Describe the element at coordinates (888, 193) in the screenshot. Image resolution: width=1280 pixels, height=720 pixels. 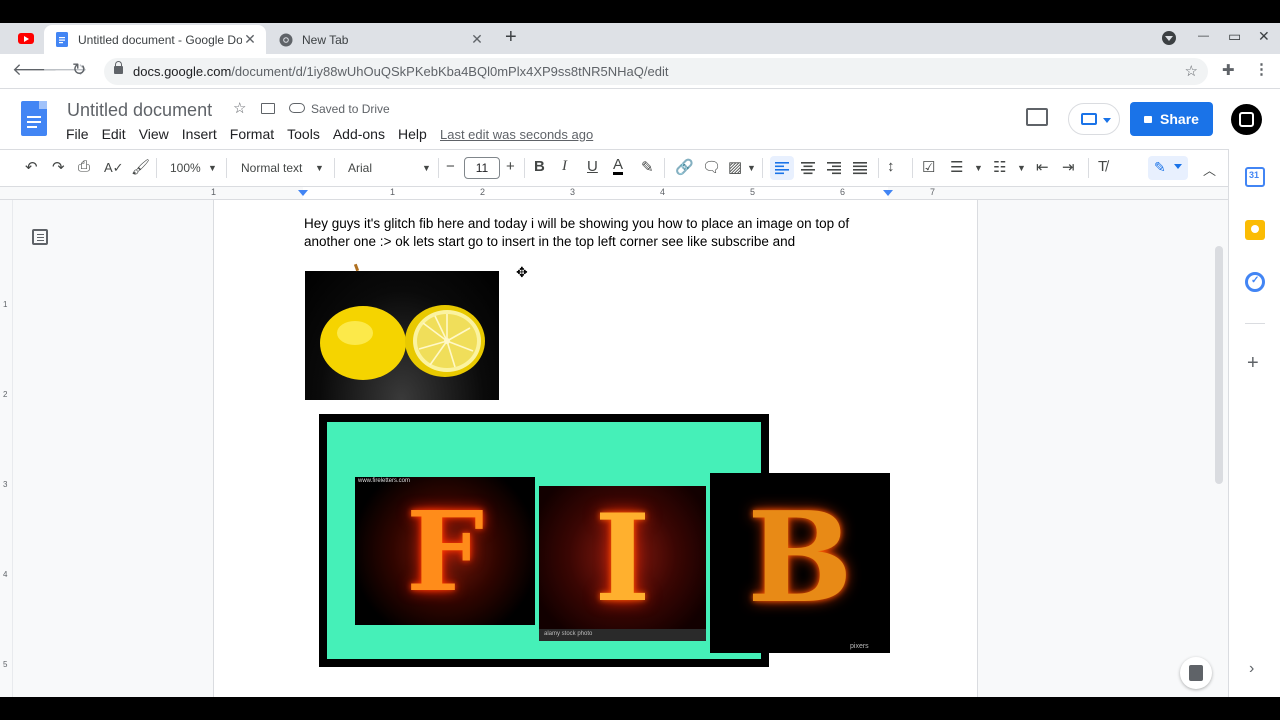
I see `right-indent-marker` at that location.